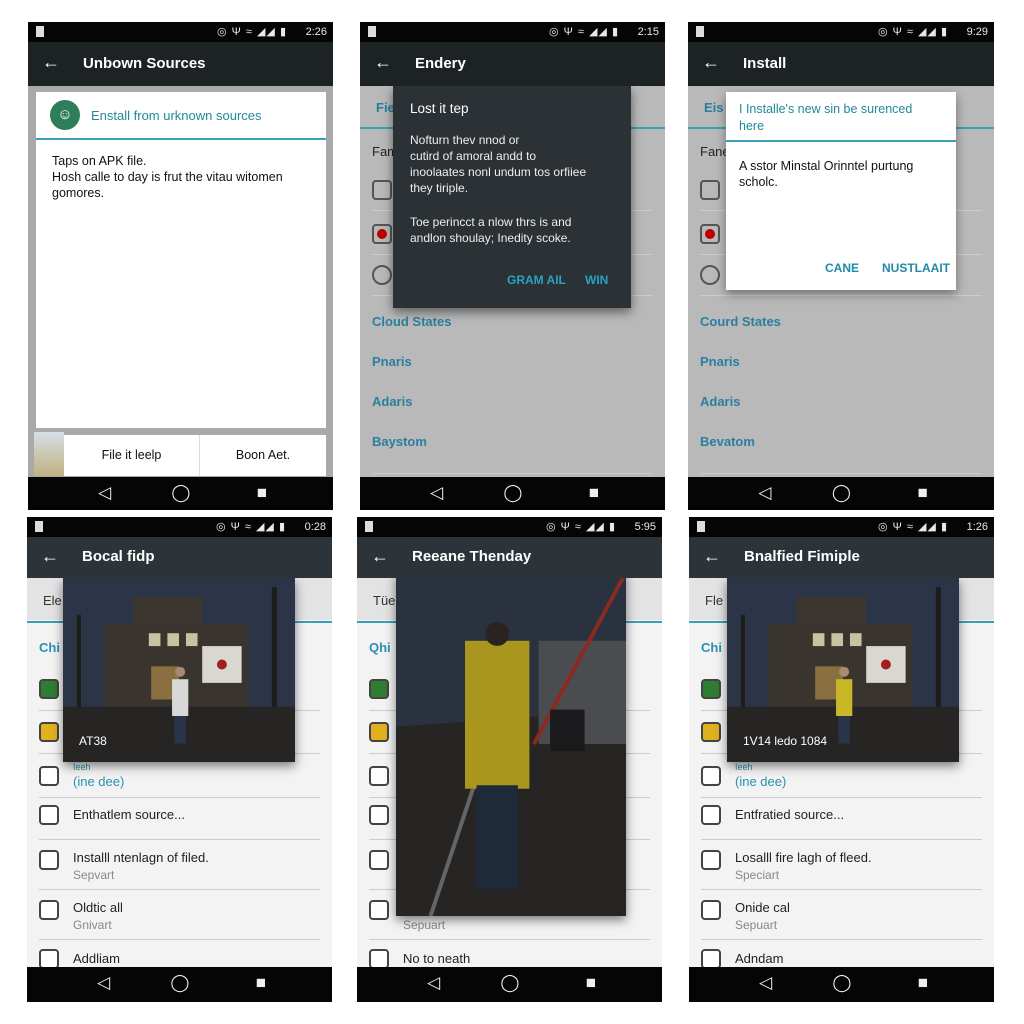  I want to click on storage-icon, so click(711, 959).